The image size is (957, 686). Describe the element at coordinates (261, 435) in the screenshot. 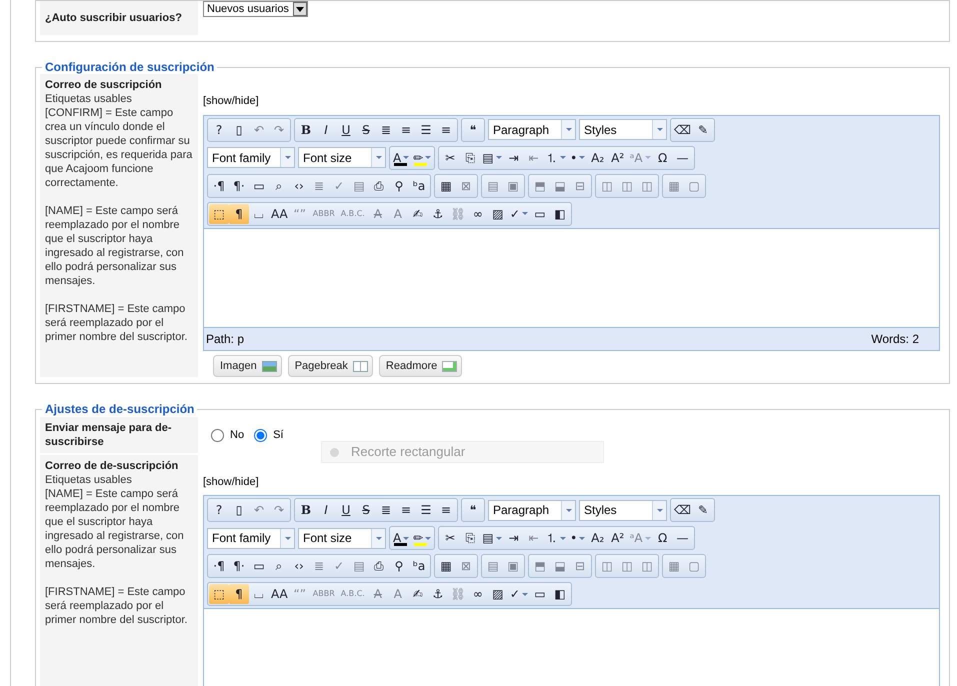

I see `radio-button` at that location.